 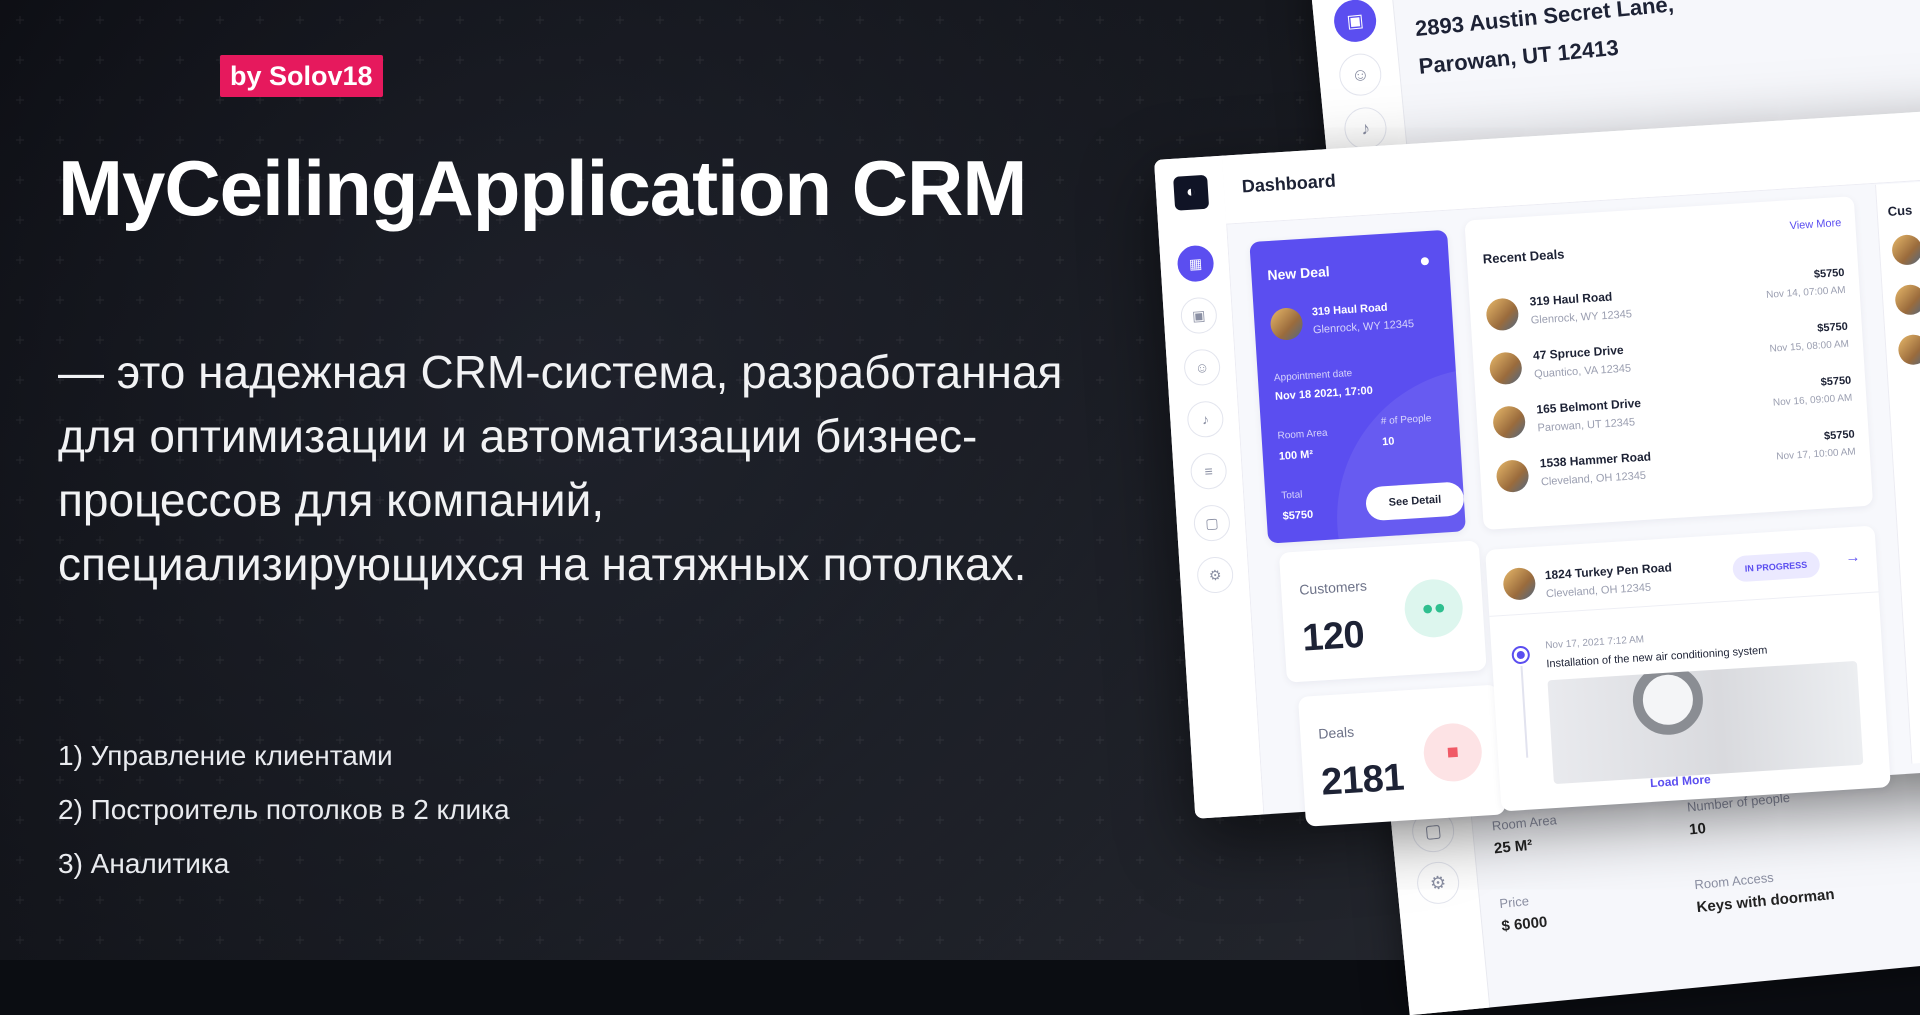 What do you see at coordinates (1402, 755) in the screenshot?
I see `deals-card: Deals 2181 ■` at bounding box center [1402, 755].